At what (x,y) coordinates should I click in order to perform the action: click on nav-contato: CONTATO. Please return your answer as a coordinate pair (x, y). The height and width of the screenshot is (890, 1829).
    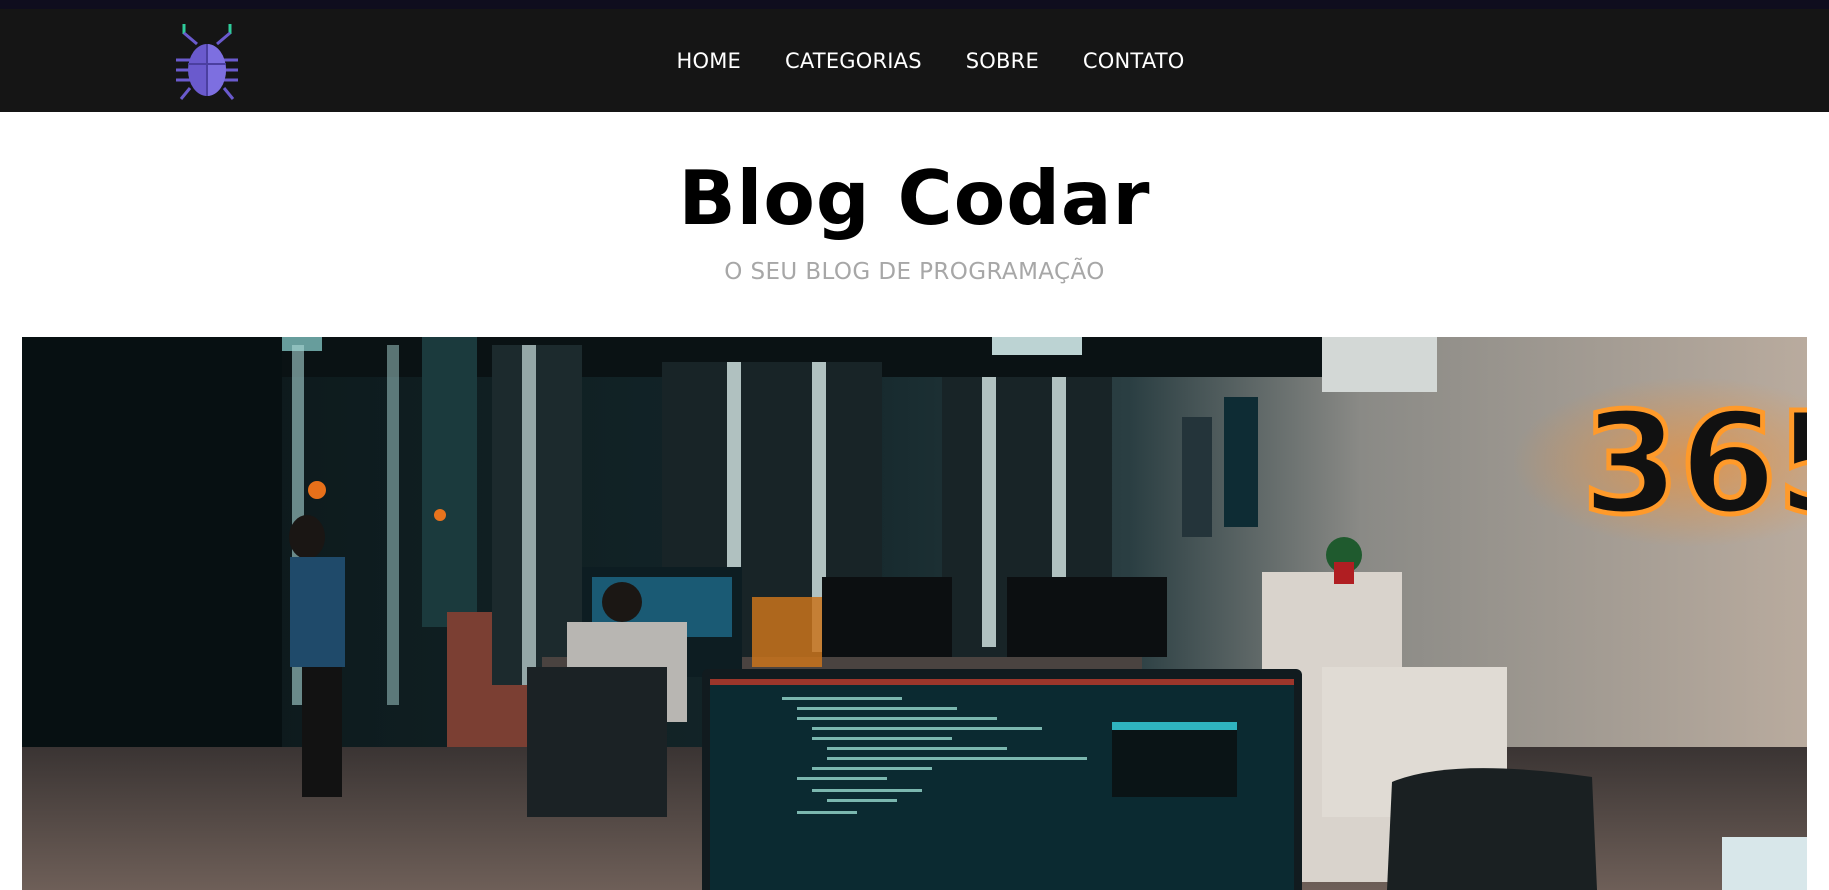
    Looking at the image, I should click on (1134, 61).